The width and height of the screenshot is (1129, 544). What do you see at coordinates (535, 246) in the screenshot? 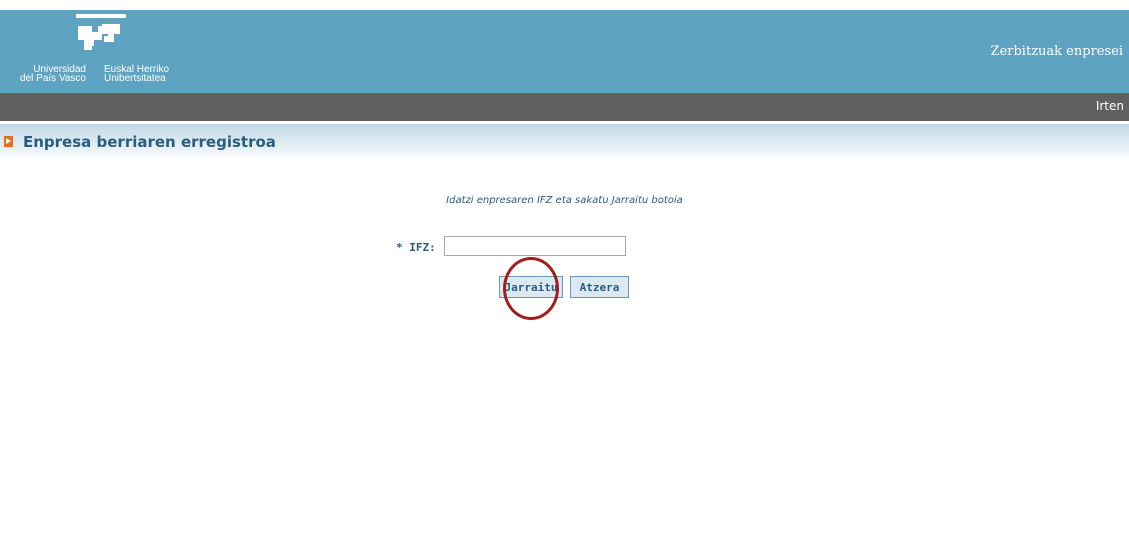
I see `ifz-input` at bounding box center [535, 246].